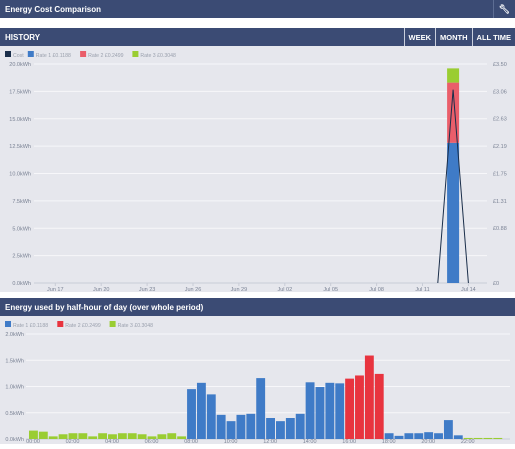  What do you see at coordinates (389, 441) in the screenshot?
I see `x-tick-label: 18:00` at bounding box center [389, 441].